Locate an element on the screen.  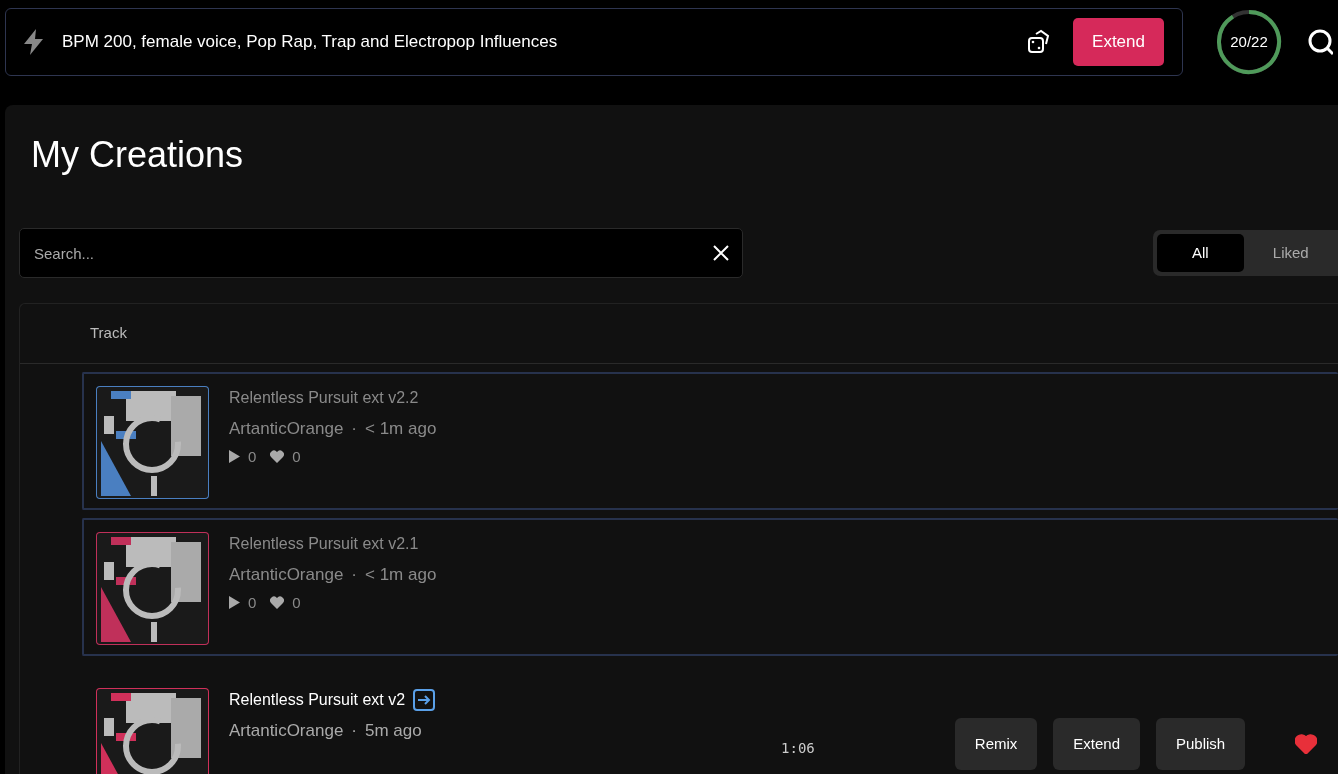
credits-count: 20/22 is located at coordinates (1249, 41).